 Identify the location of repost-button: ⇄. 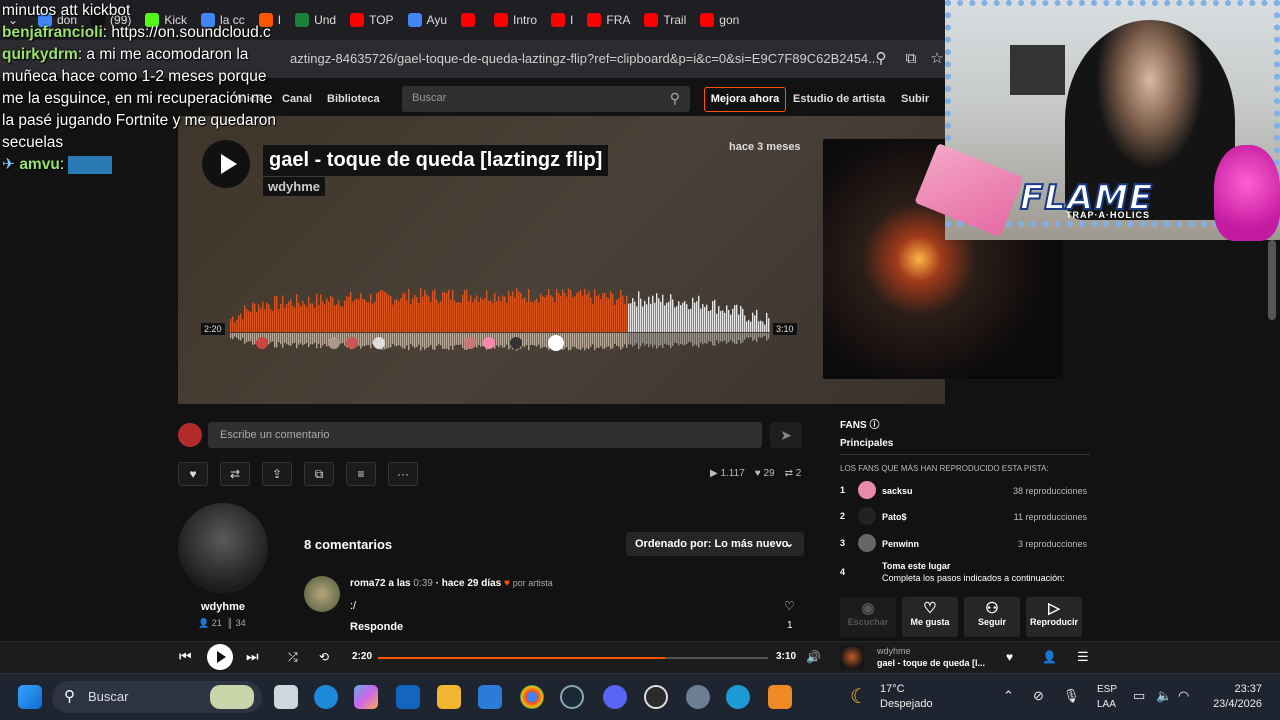
(235, 474).